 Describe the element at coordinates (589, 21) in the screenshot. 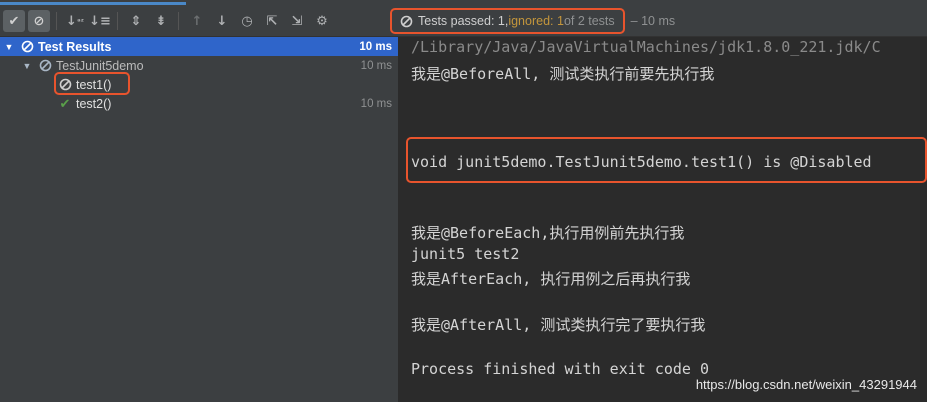

I see `status-total-text: of 2 tests` at that location.